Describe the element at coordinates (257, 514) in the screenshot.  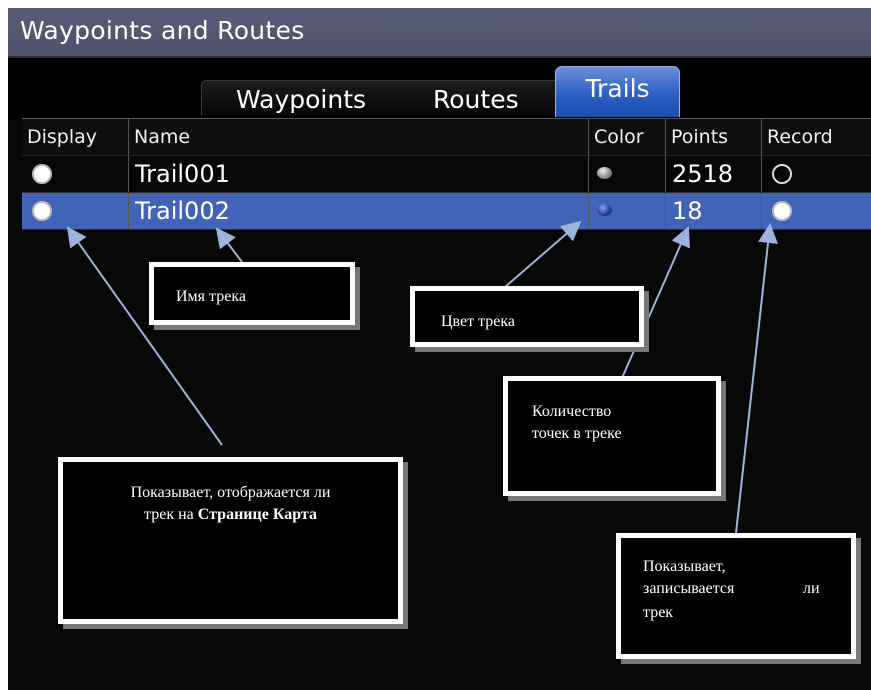
I see `callout-display-bold: Странице Карта` at that location.